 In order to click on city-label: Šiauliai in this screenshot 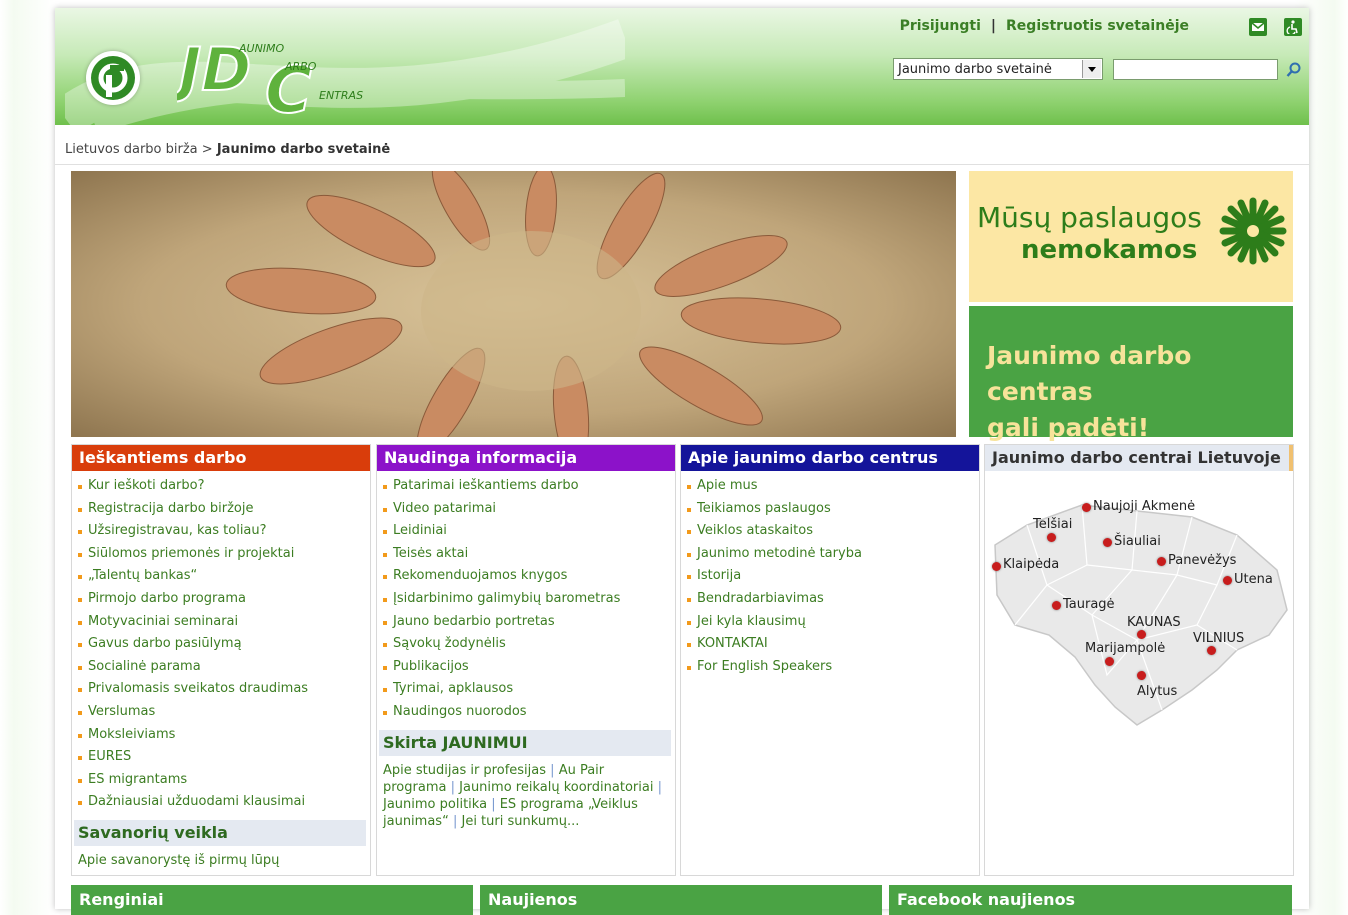, I will do `click(1137, 541)`.